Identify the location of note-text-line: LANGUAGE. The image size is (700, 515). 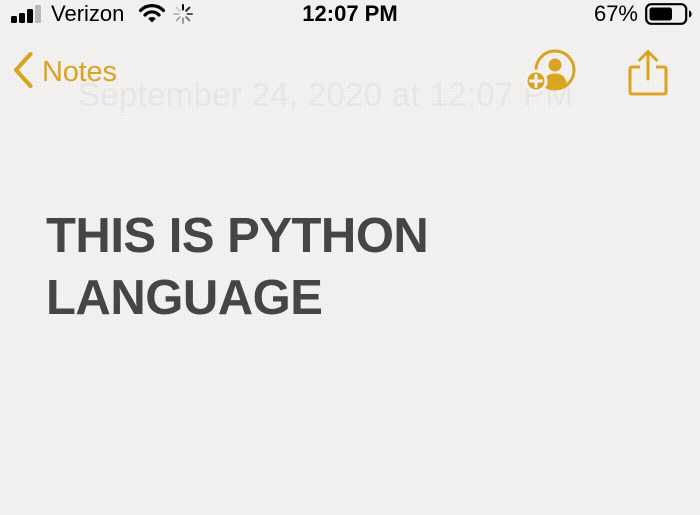
(356, 298).